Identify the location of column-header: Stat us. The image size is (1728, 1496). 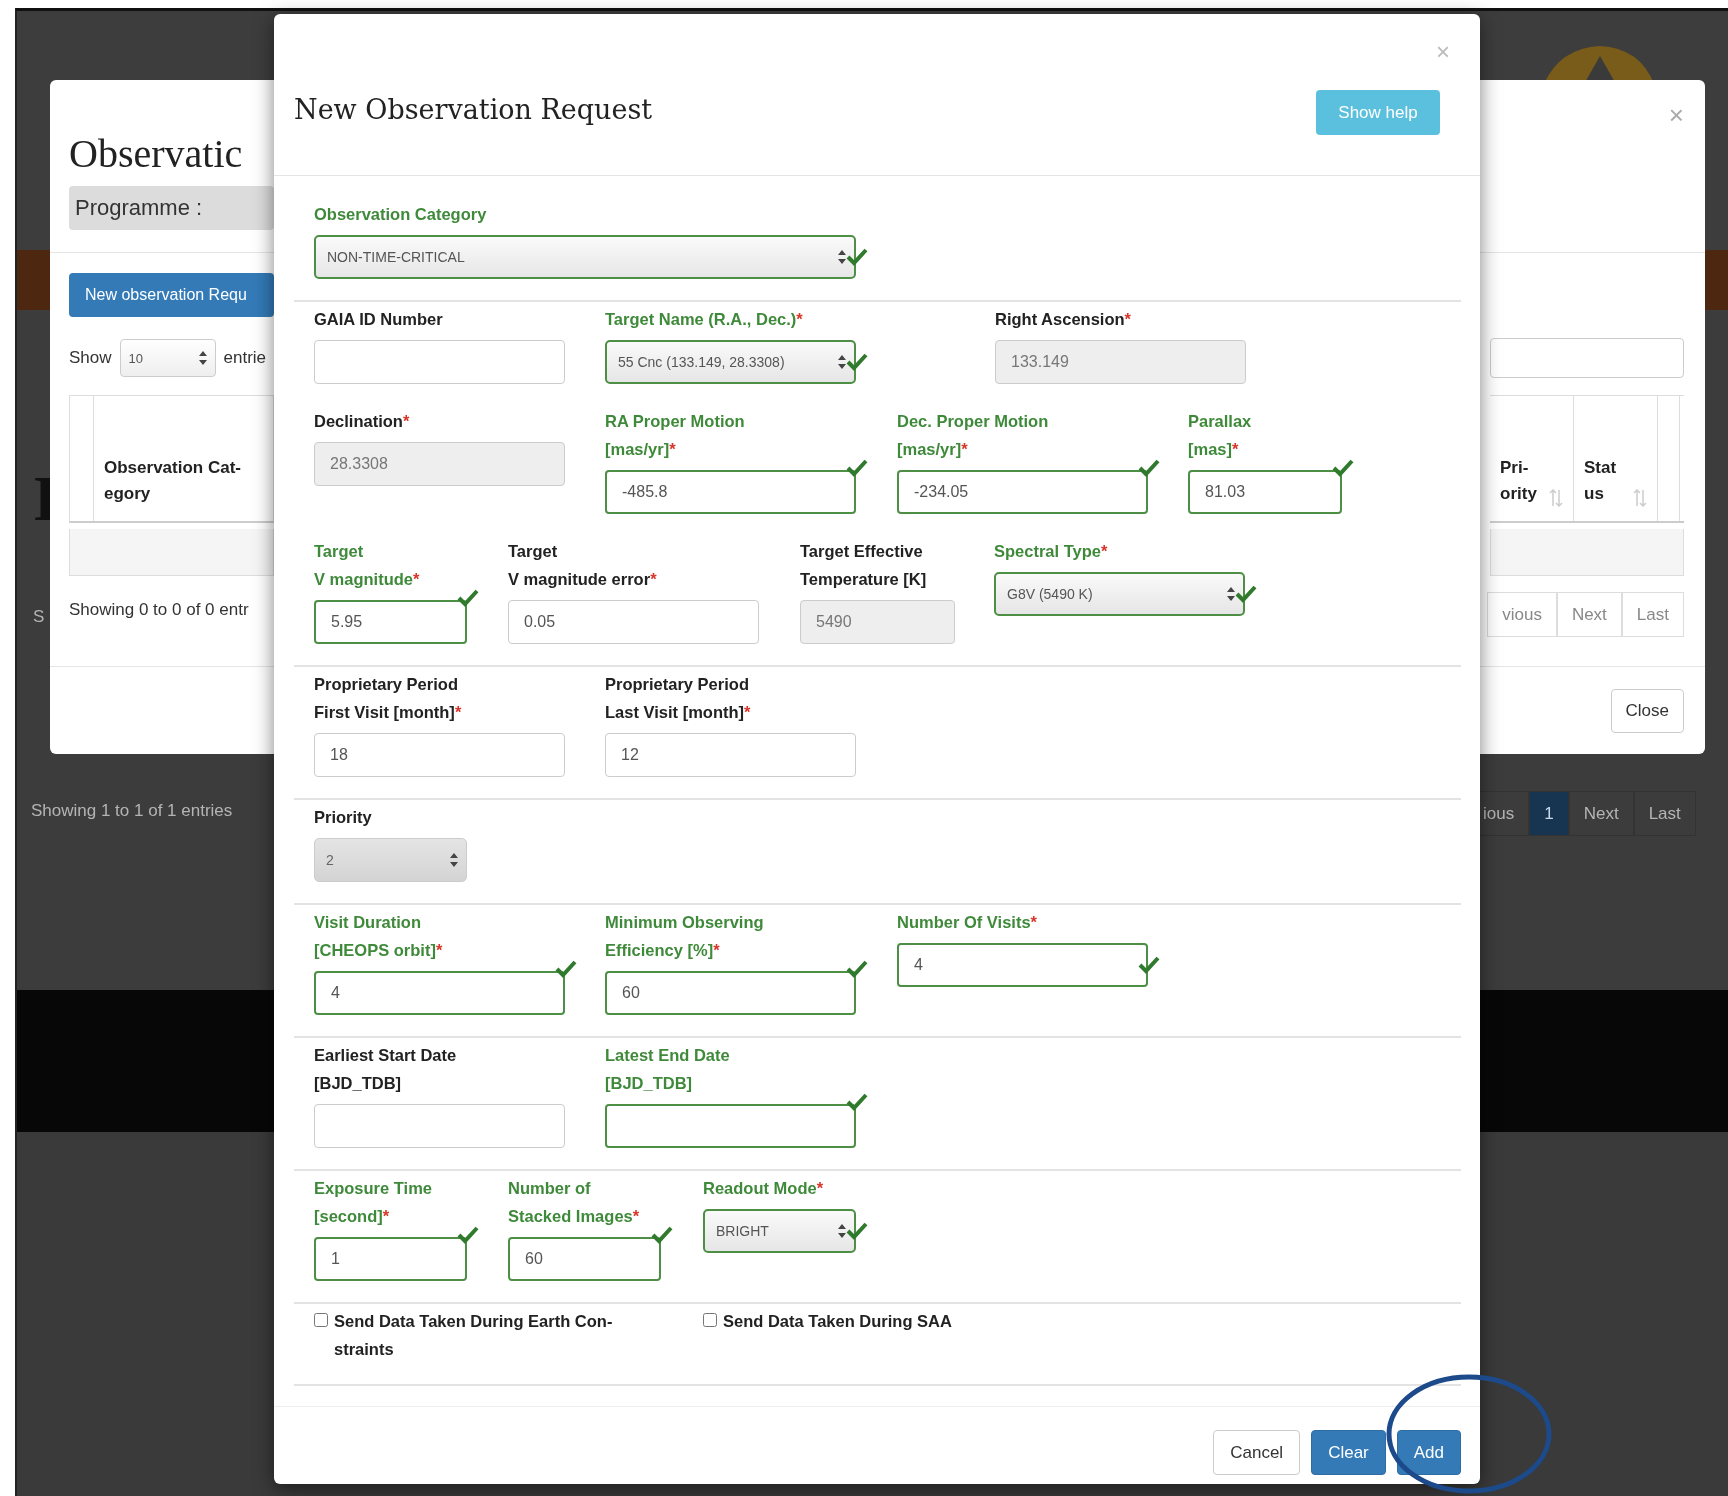
(1600, 481).